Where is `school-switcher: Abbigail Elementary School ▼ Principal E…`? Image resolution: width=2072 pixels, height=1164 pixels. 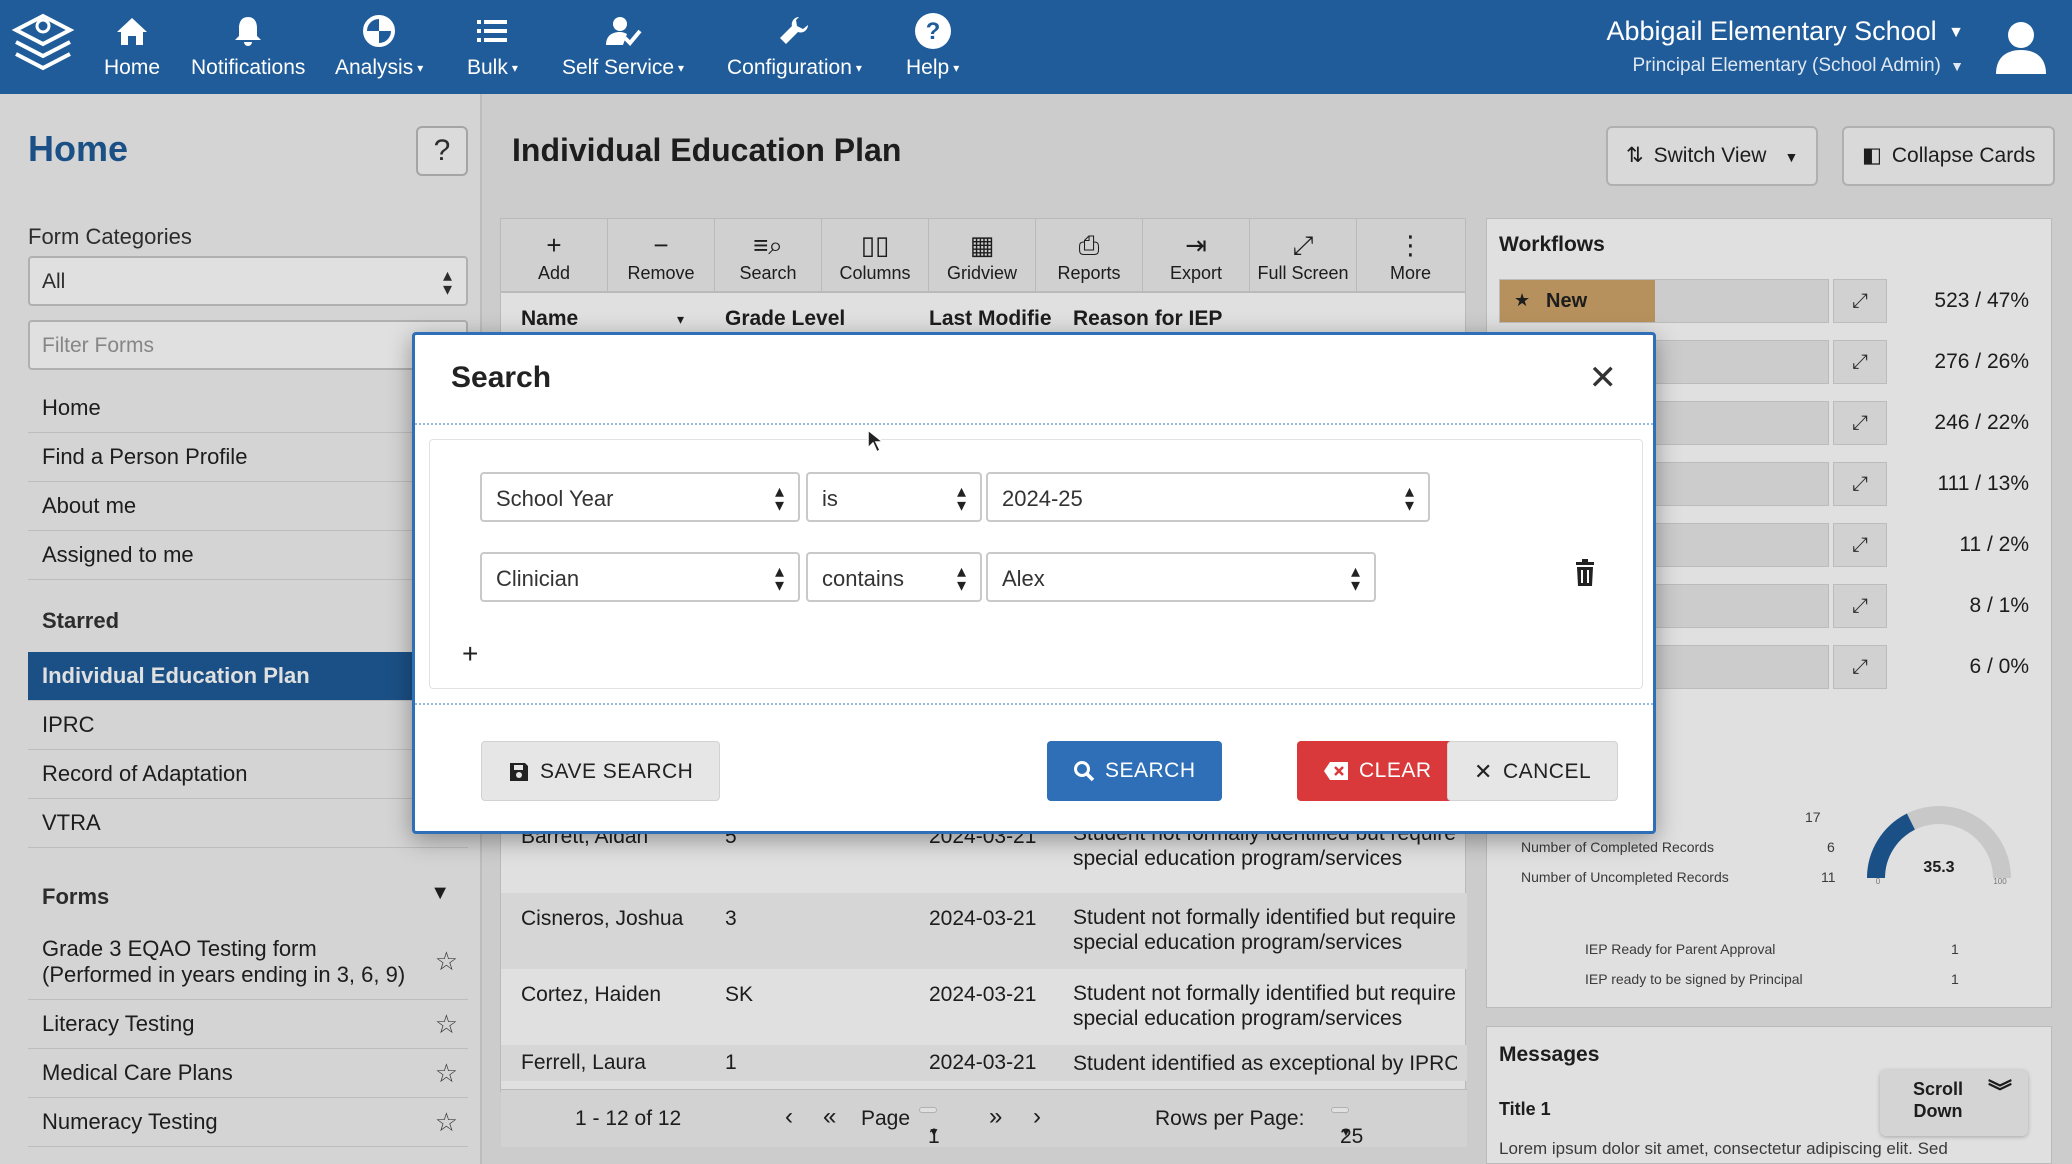 school-switcher: Abbigail Elementary School ▼ Principal E… is located at coordinates (1785, 46).